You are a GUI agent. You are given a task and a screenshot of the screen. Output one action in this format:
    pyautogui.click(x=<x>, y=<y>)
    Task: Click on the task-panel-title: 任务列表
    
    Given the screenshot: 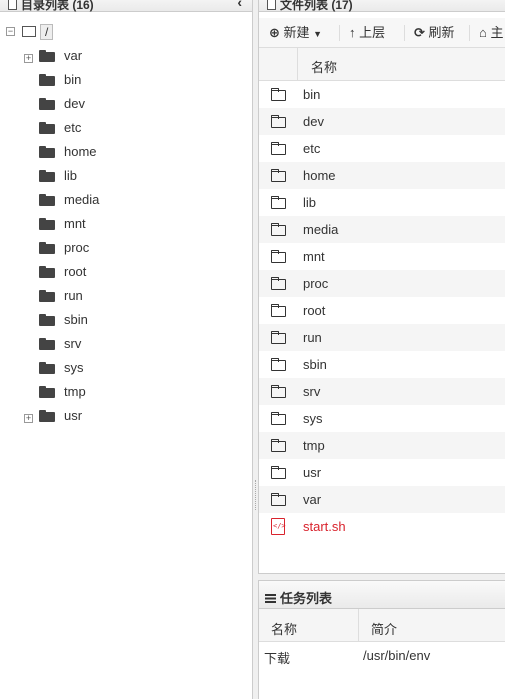 What is the action you would take?
    pyautogui.click(x=298, y=597)
    